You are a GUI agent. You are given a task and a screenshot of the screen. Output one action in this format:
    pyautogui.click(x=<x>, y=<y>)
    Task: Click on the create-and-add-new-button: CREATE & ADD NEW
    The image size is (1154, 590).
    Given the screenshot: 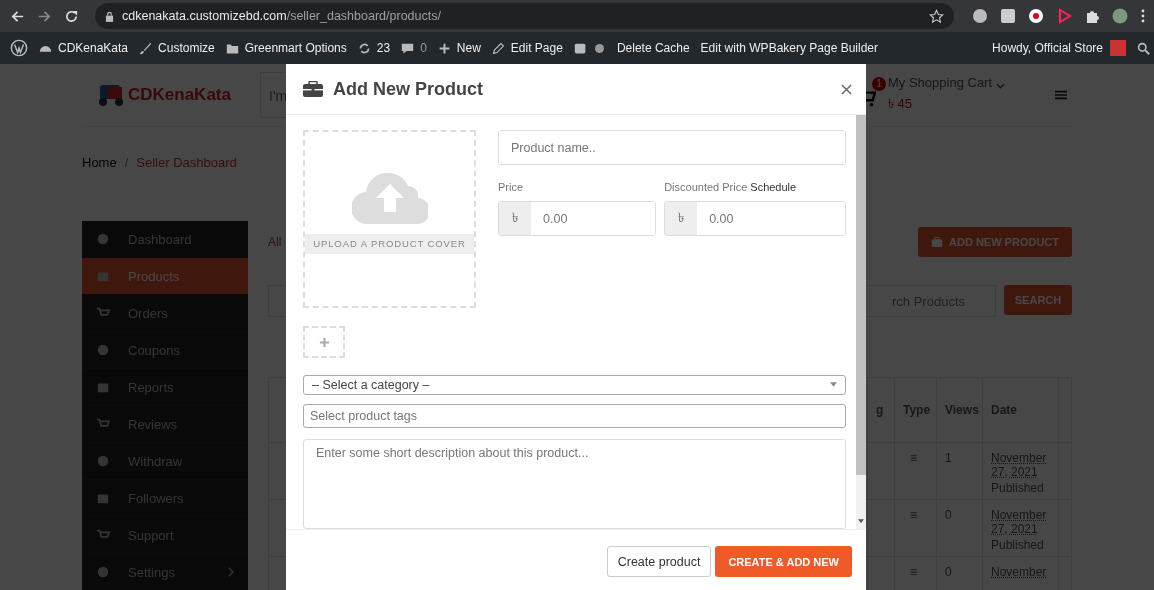 What is the action you would take?
    pyautogui.click(x=783, y=561)
    